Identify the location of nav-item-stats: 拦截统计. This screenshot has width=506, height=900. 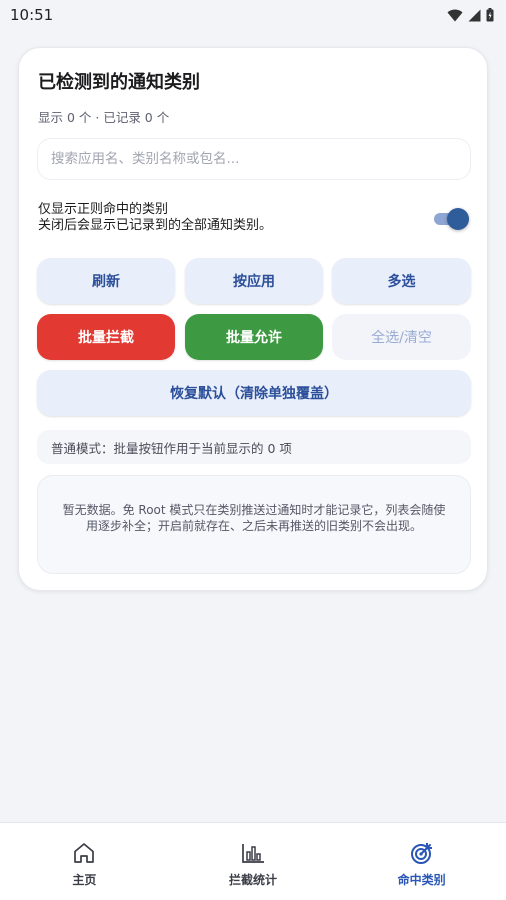
(253, 861).